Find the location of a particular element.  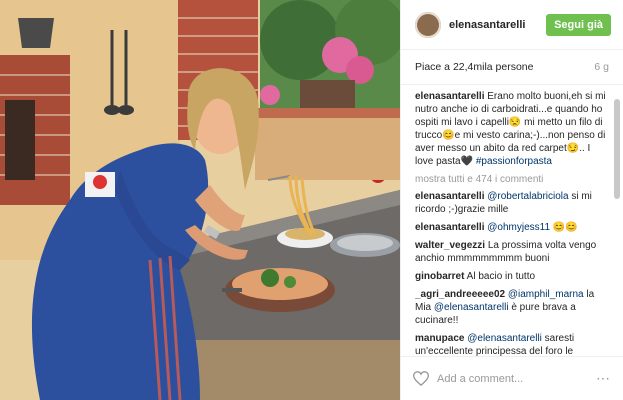

comment-footer: Add a comment... ⋯ is located at coordinates (512, 378).